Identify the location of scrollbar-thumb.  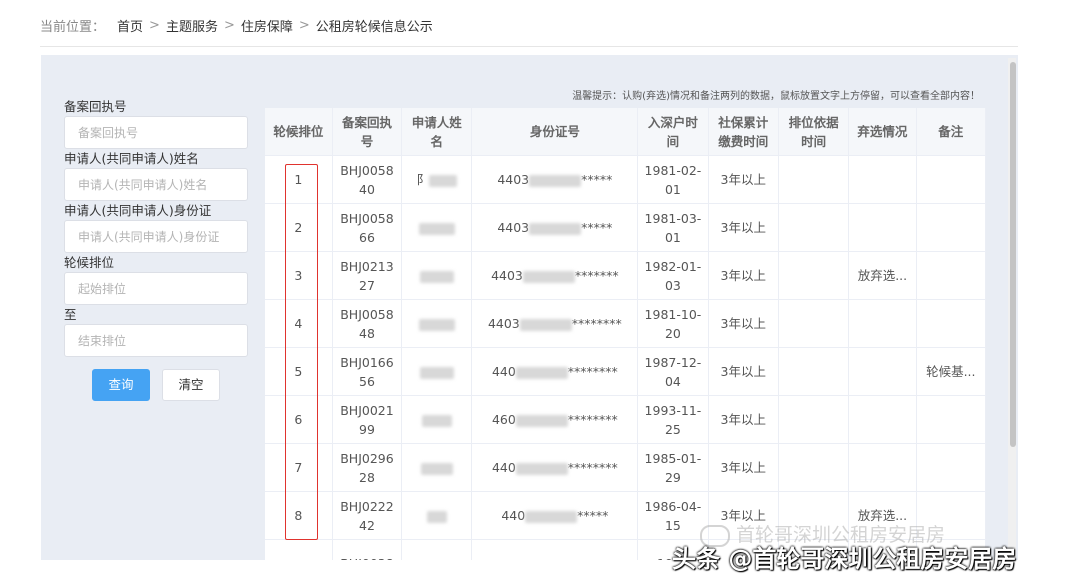
(1013, 254).